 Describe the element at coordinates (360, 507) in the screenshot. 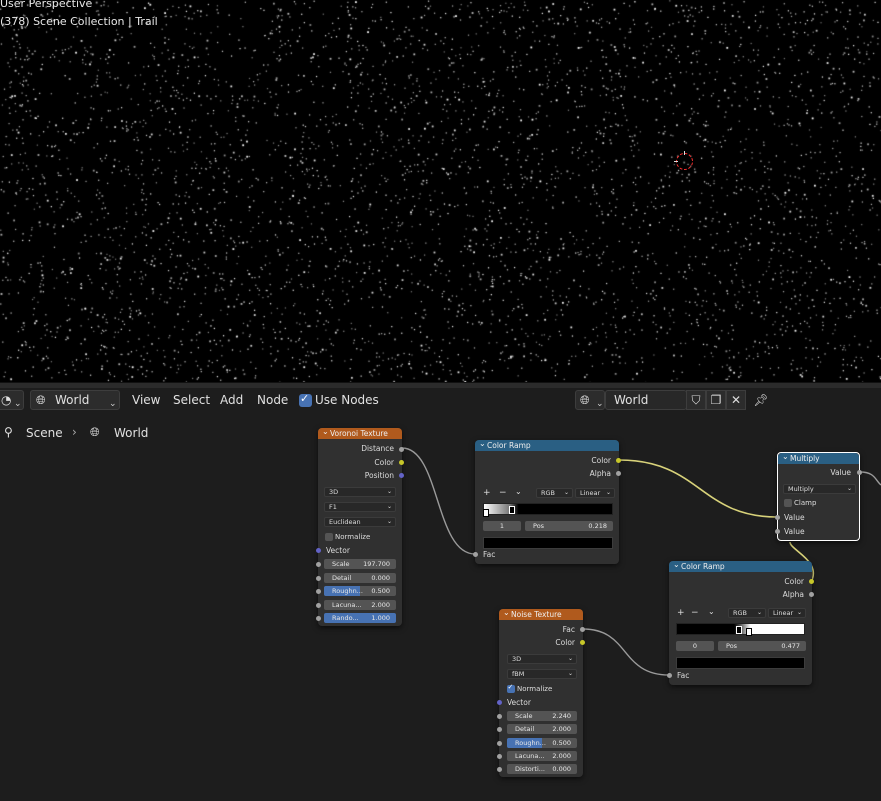

I see `feature-select: F1 ⌄` at that location.